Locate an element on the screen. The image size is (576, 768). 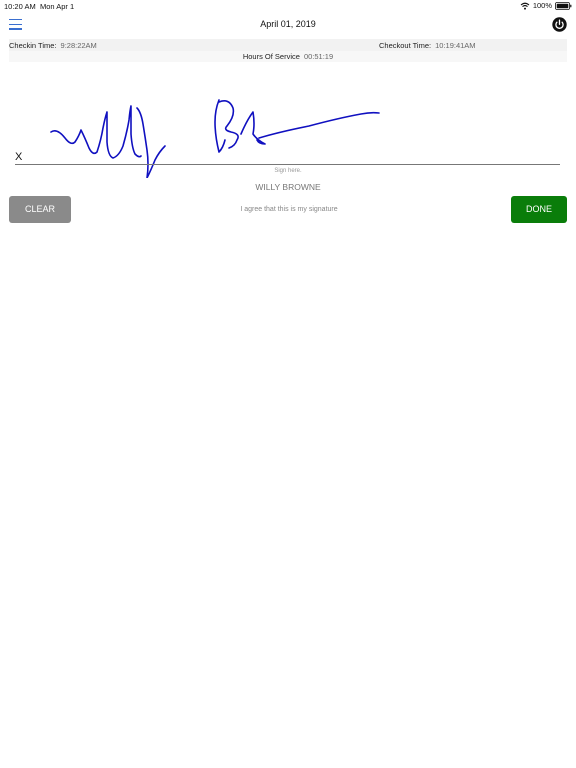
status-bar: 10:20 AM Mon Apr 1 100% is located at coordinates (288, 6).